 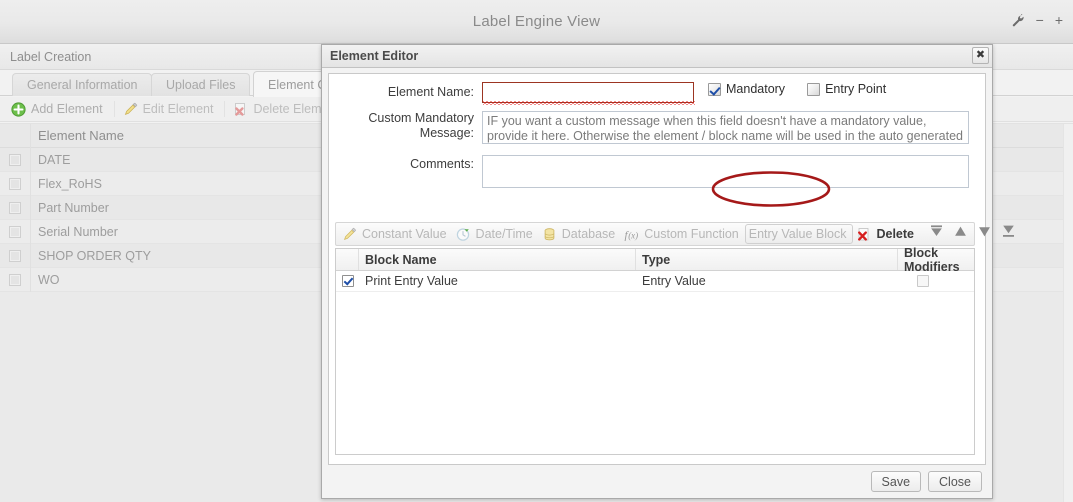 I want to click on window-controls: − +, so click(x=1037, y=20).